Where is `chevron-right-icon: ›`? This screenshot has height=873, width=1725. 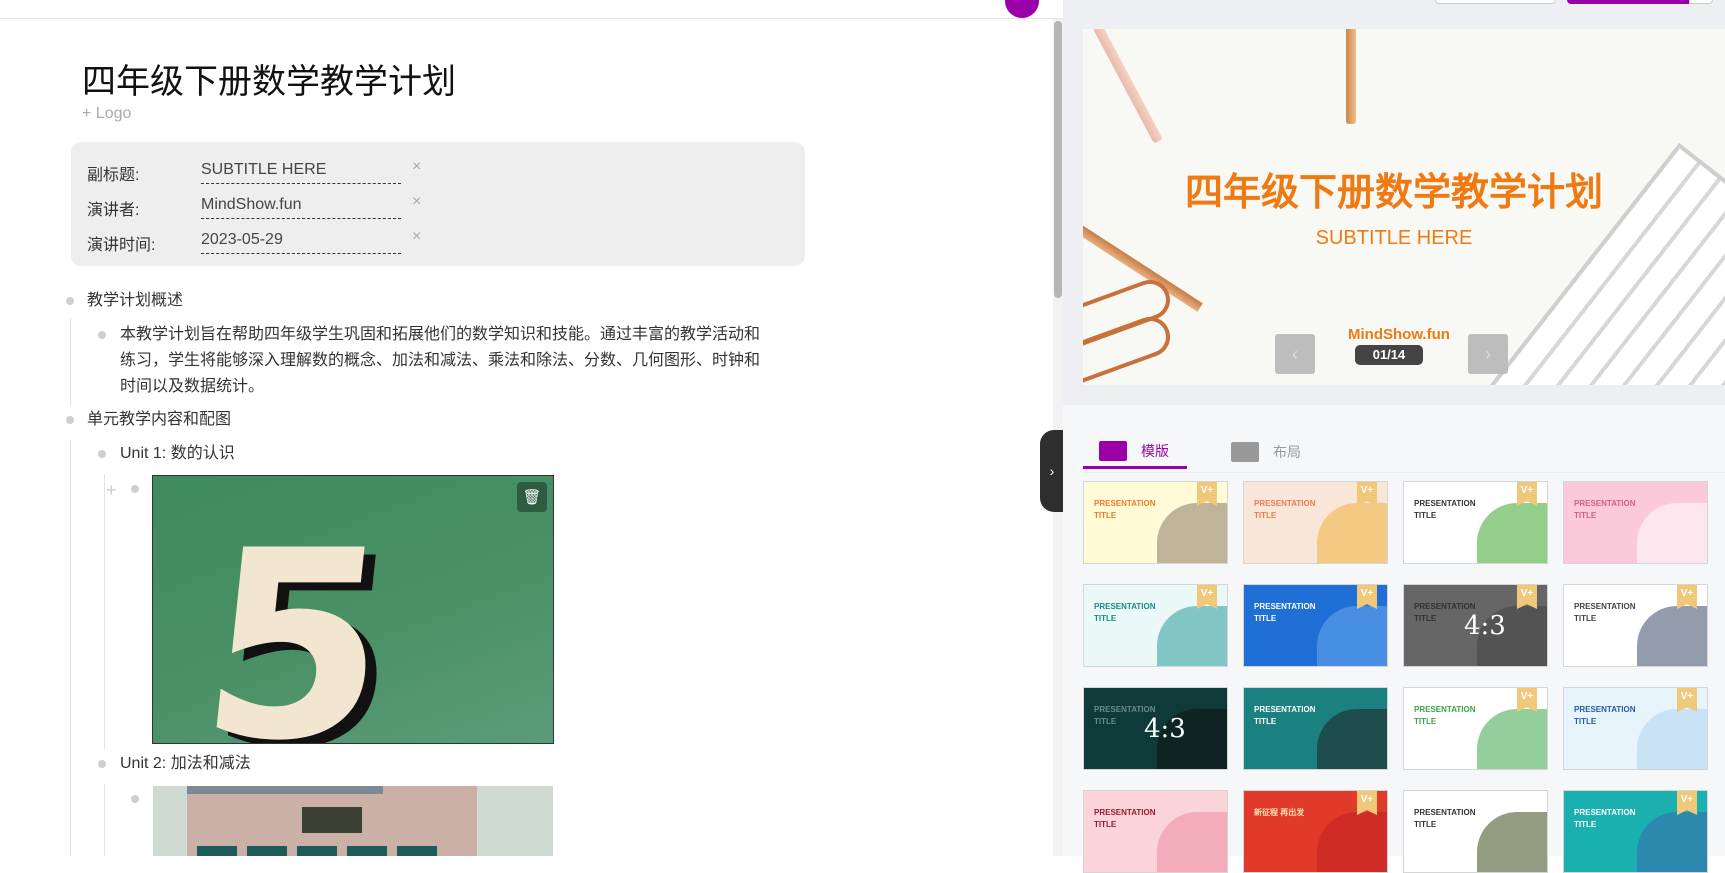 chevron-right-icon: › is located at coordinates (1052, 471).